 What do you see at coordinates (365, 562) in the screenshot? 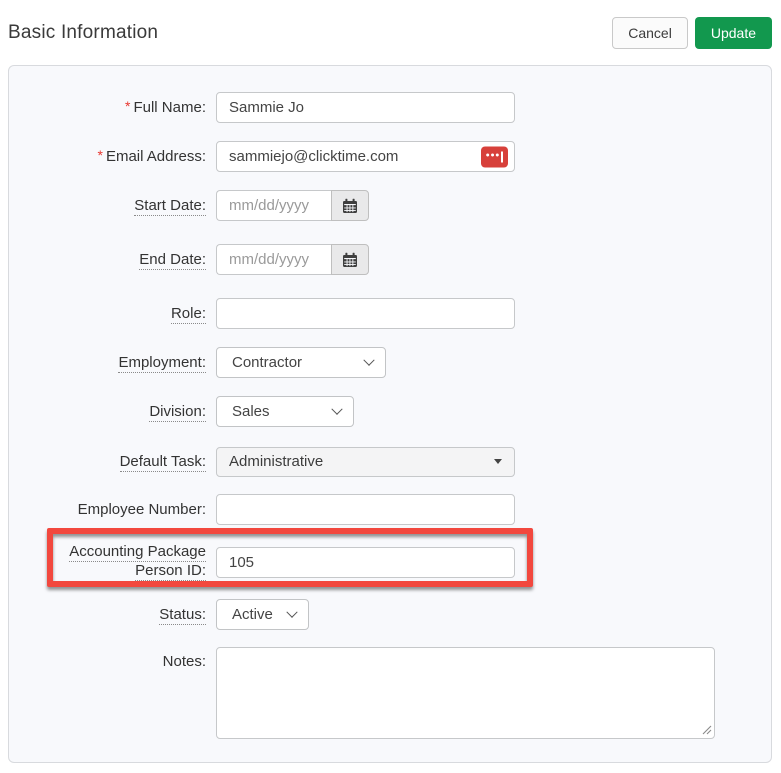
I see `accounting-package-person-id-input` at bounding box center [365, 562].